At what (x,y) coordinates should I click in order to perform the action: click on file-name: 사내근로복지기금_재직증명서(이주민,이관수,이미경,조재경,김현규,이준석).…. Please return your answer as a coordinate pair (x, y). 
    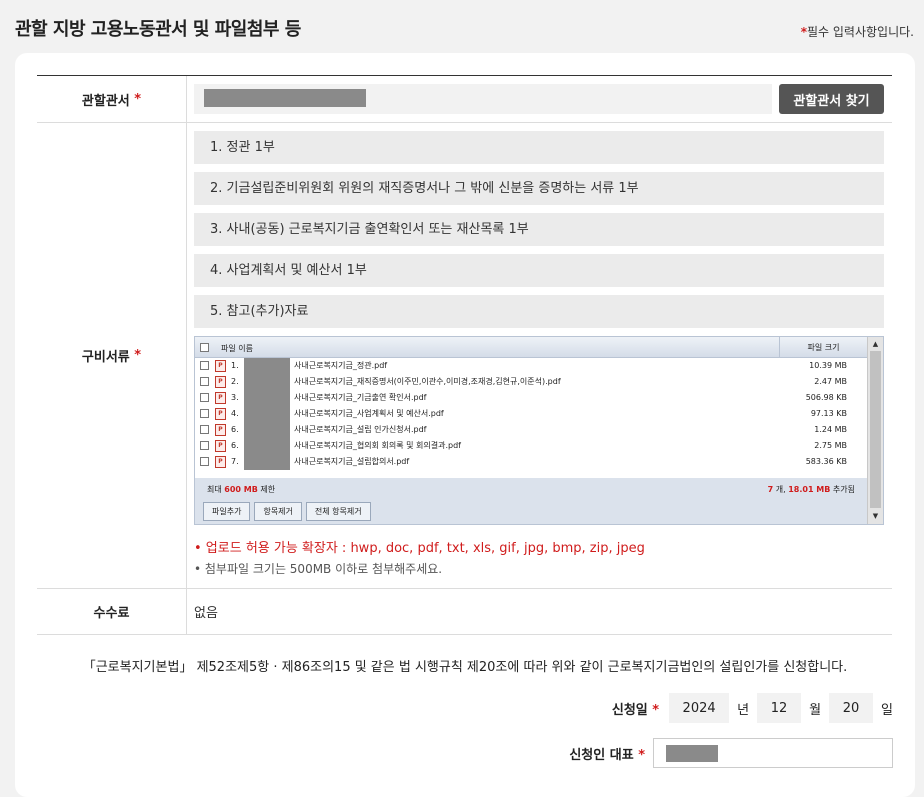
    Looking at the image, I should click on (427, 381).